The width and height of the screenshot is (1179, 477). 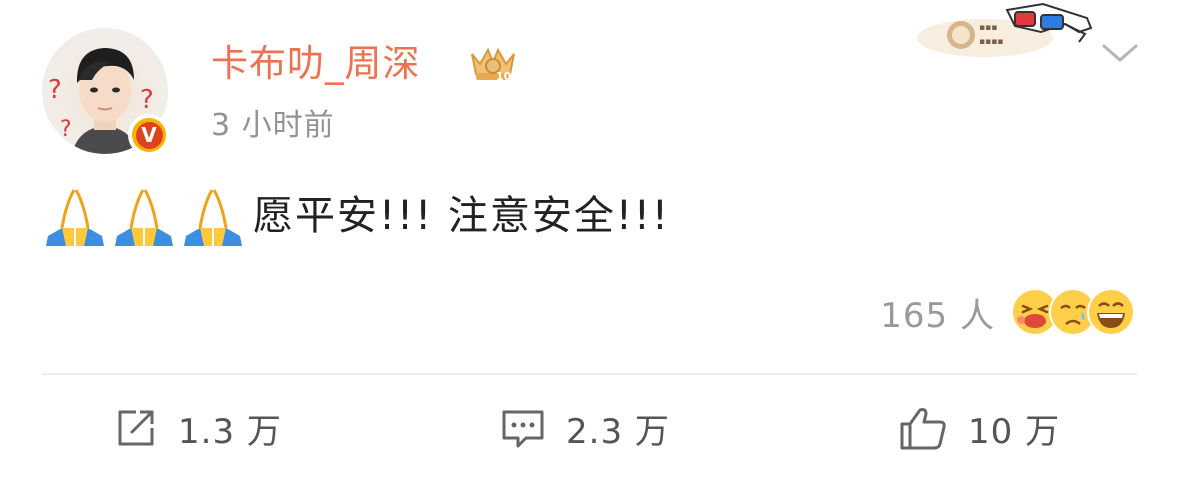 What do you see at coordinates (273, 125) in the screenshot?
I see `post-timestamp: 3 小时前` at bounding box center [273, 125].